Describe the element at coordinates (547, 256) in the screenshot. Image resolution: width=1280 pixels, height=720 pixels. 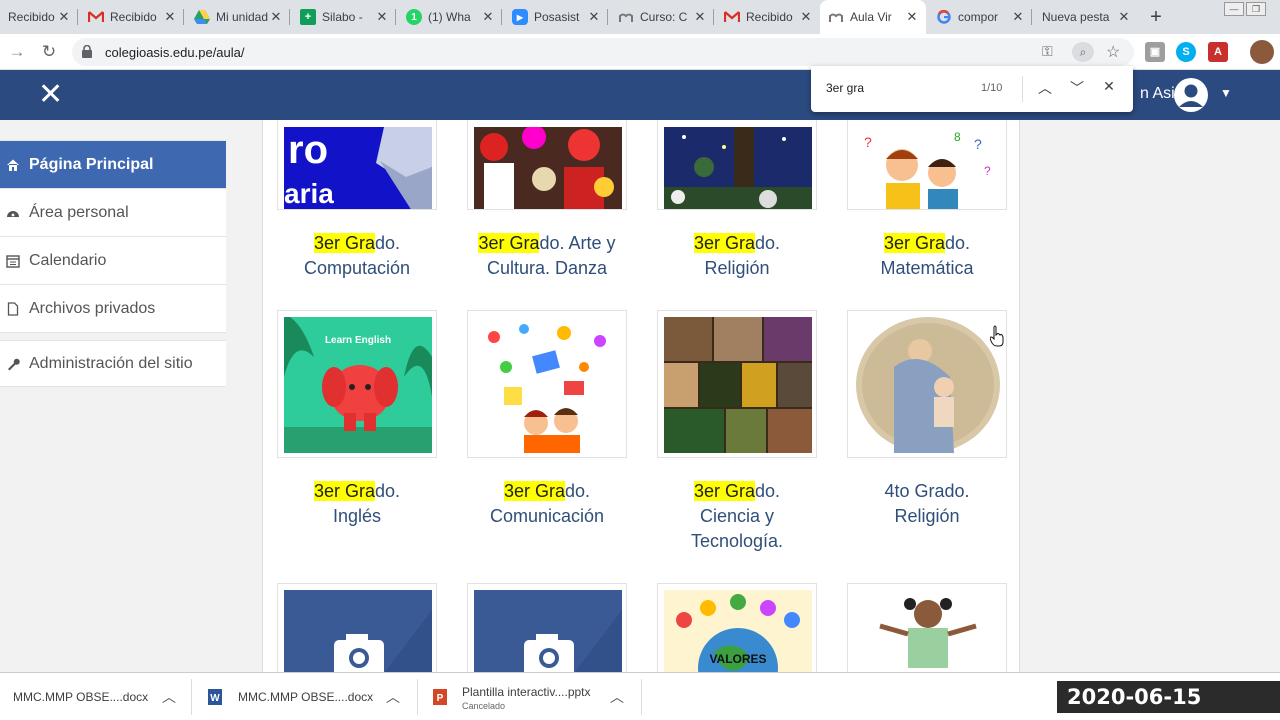
I see `course-name: 3er Grado. Arte y Cultura. Danza` at that location.